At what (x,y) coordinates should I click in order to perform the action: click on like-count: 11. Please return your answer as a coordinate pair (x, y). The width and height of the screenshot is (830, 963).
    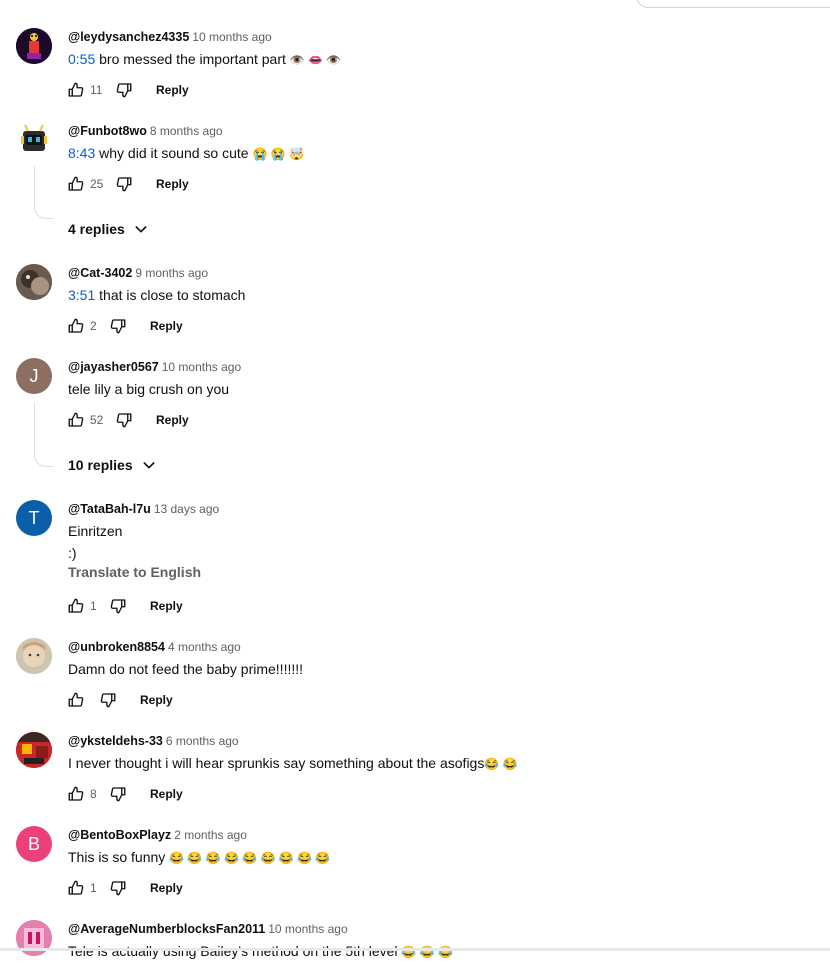
    Looking at the image, I should click on (96, 90).